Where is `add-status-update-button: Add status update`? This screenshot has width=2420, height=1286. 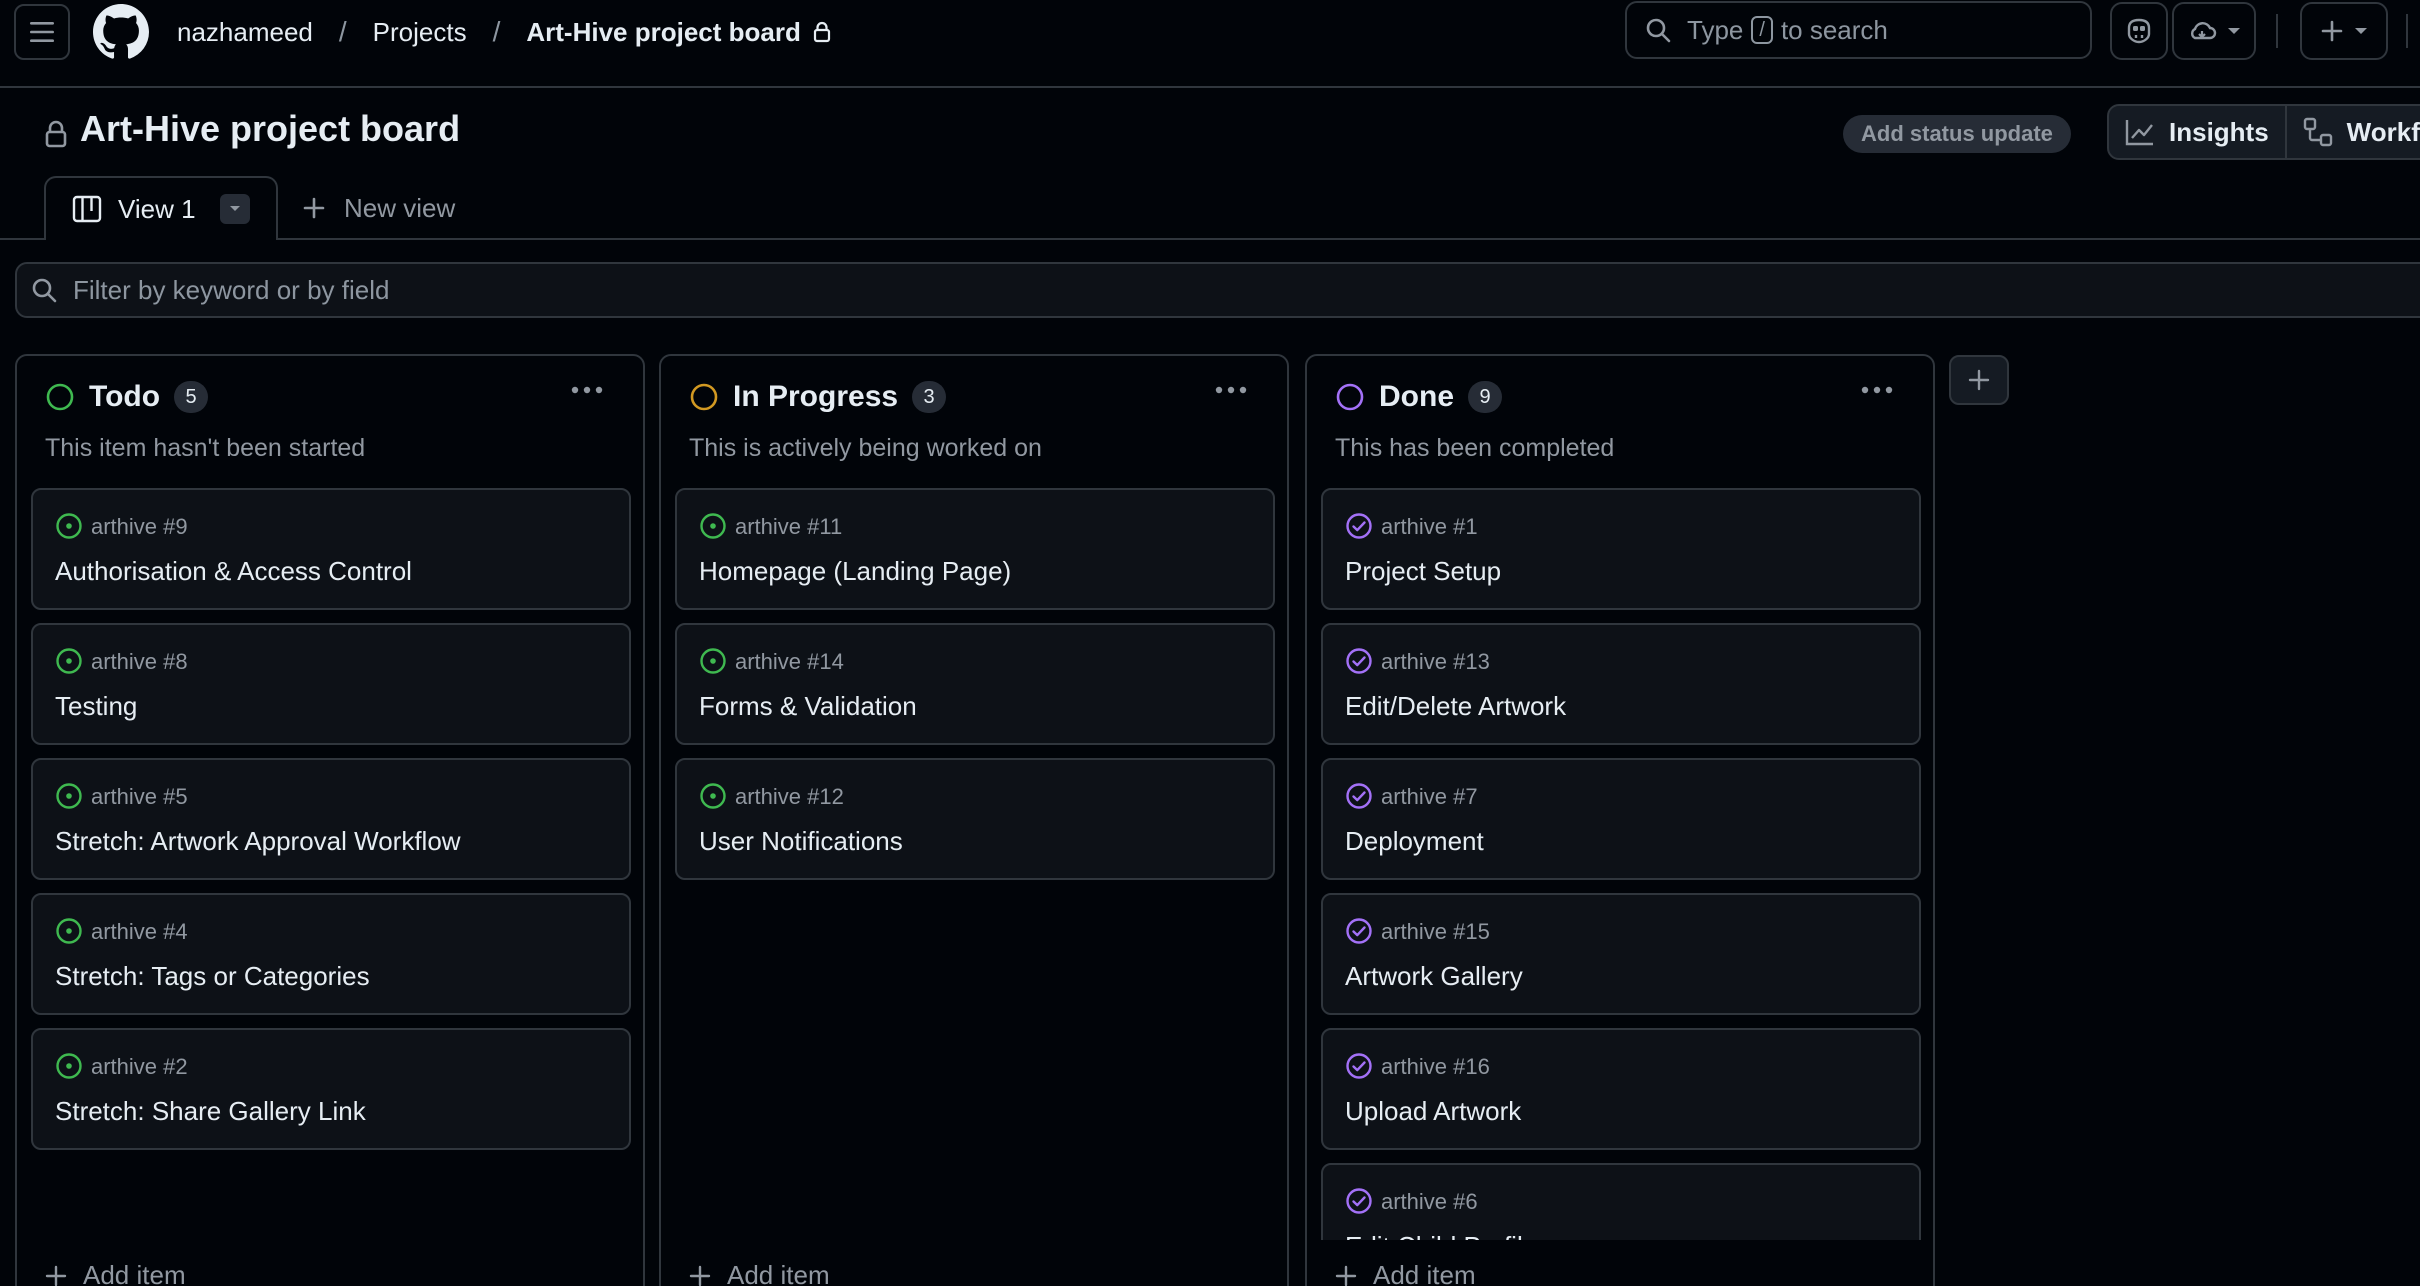
add-status-update-button: Add status update is located at coordinates (1957, 134).